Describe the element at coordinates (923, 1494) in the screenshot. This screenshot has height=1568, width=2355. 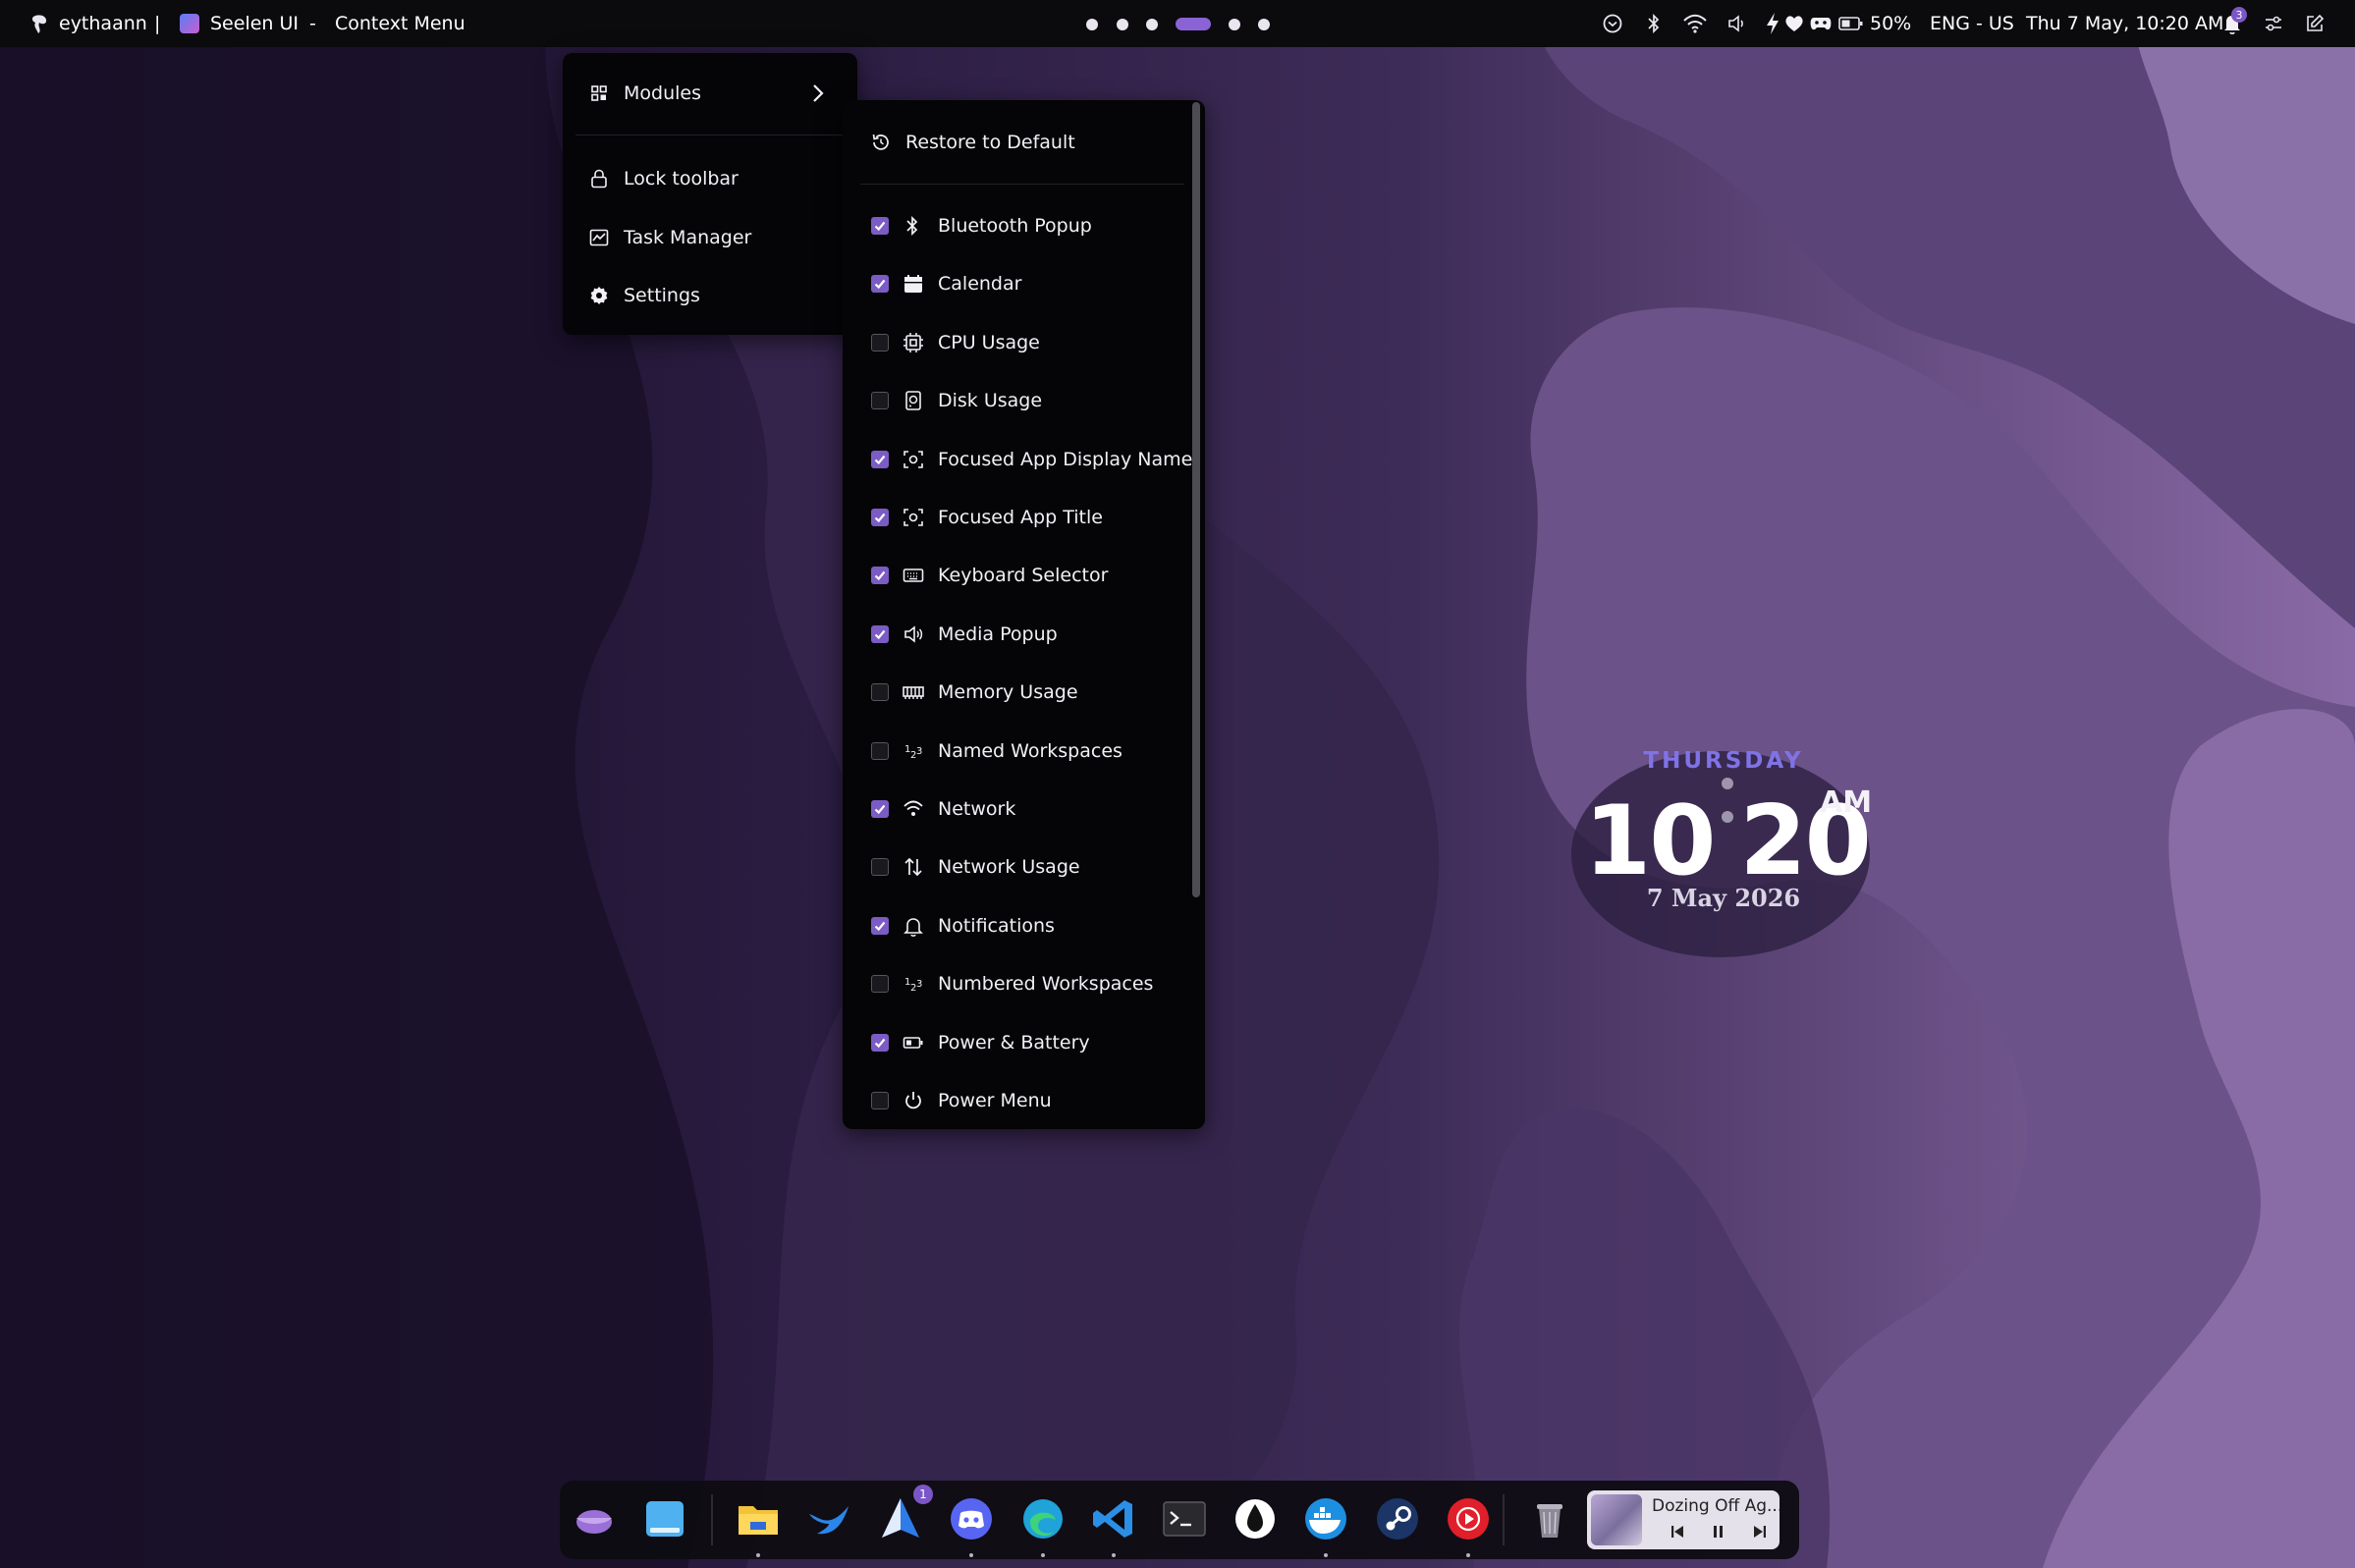
I see `dock-app-badge: 1` at that location.